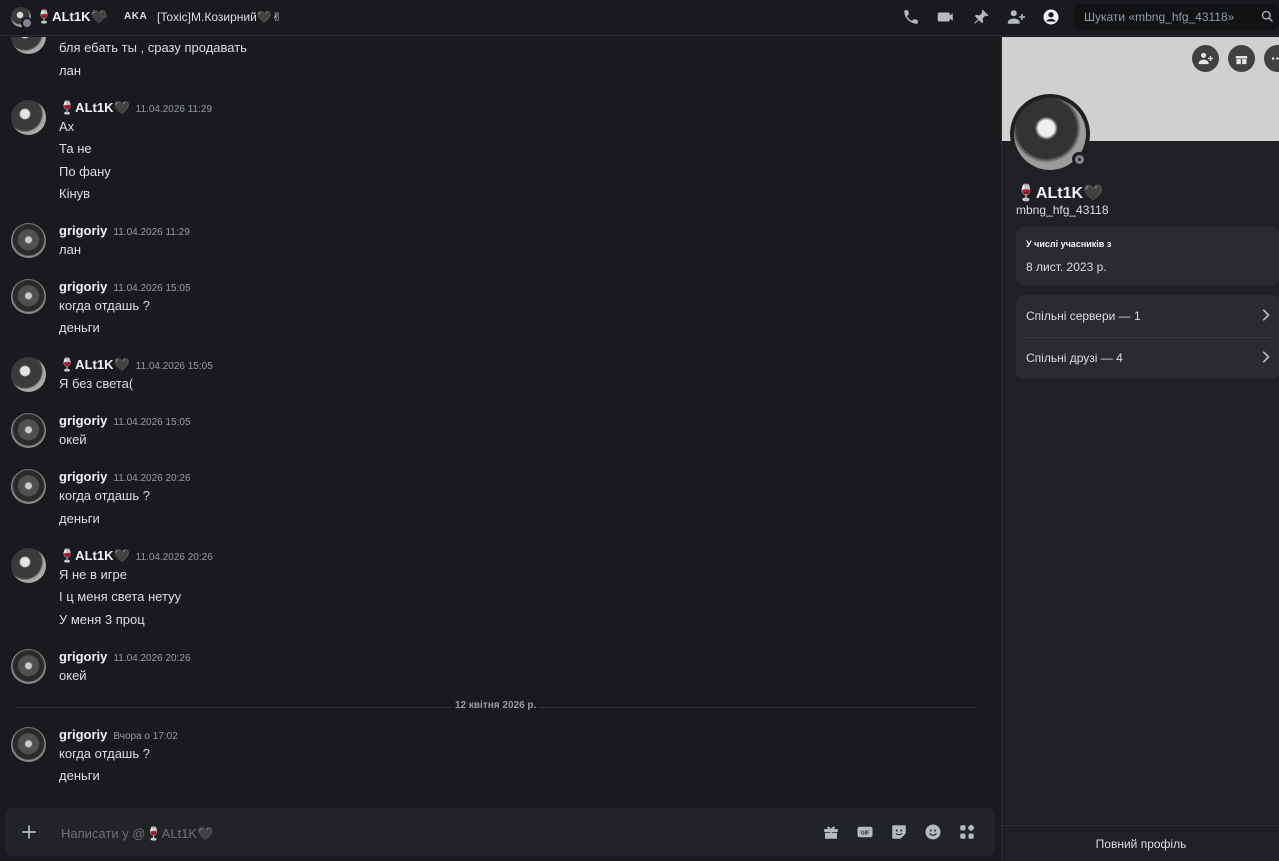  I want to click on gif-icon: GIF, so click(865, 832).